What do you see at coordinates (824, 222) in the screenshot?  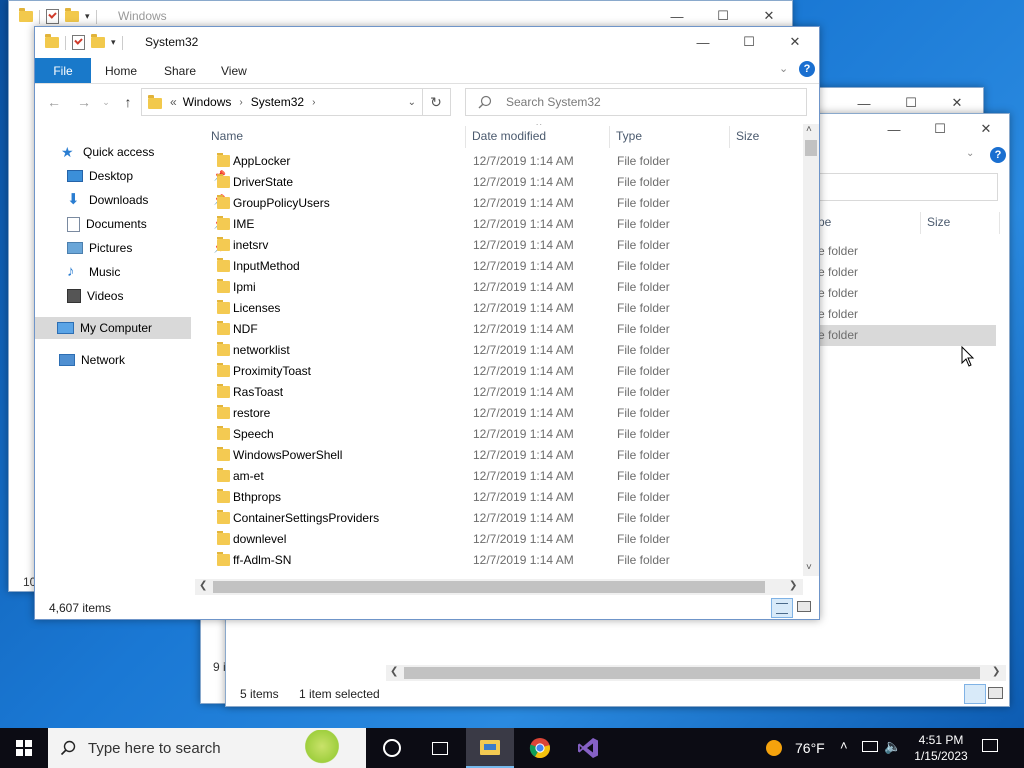 I see `column-header-type: pe` at bounding box center [824, 222].